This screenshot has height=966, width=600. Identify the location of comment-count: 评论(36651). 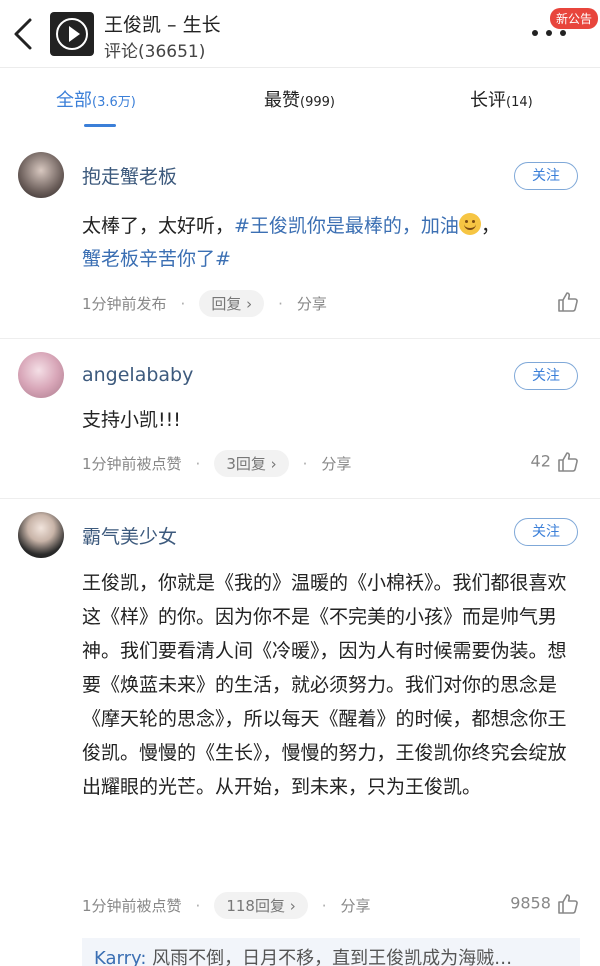
(155, 52).